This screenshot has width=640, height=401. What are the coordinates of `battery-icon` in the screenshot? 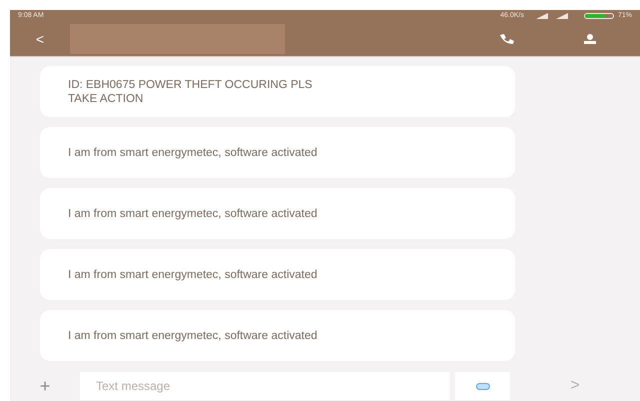 It's located at (599, 16).